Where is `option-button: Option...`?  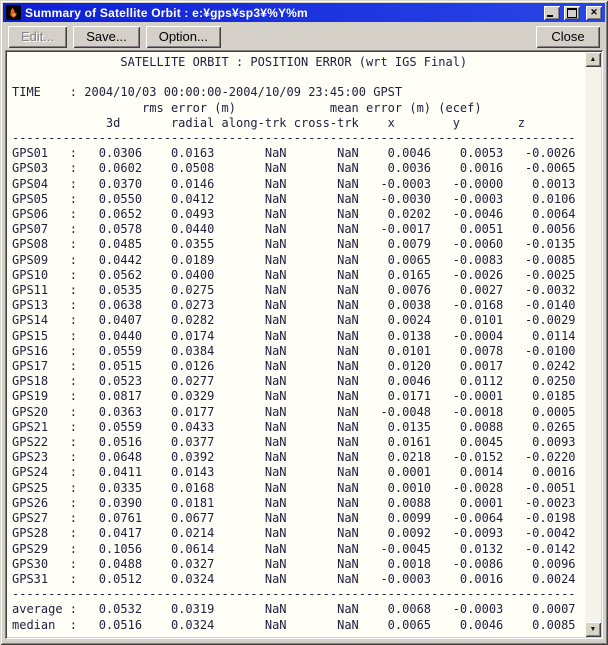 option-button: Option... is located at coordinates (183, 36).